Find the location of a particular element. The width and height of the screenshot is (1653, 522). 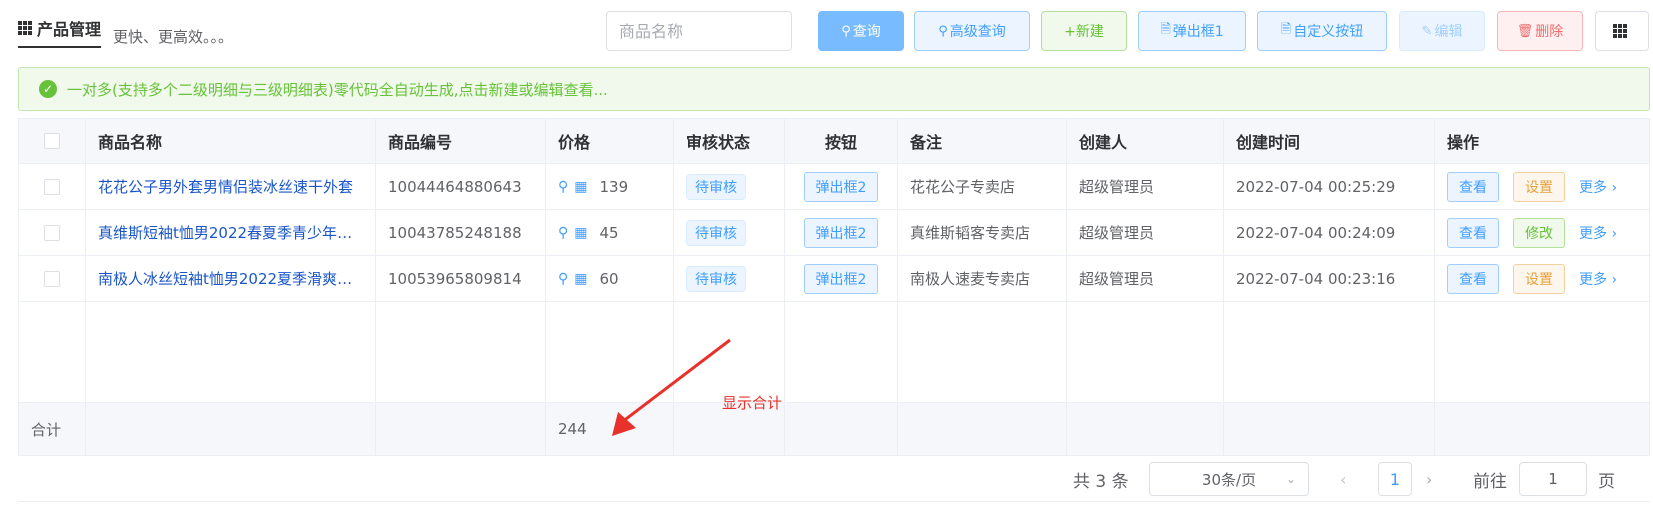

check-circle-icon: ✓ is located at coordinates (48, 89).